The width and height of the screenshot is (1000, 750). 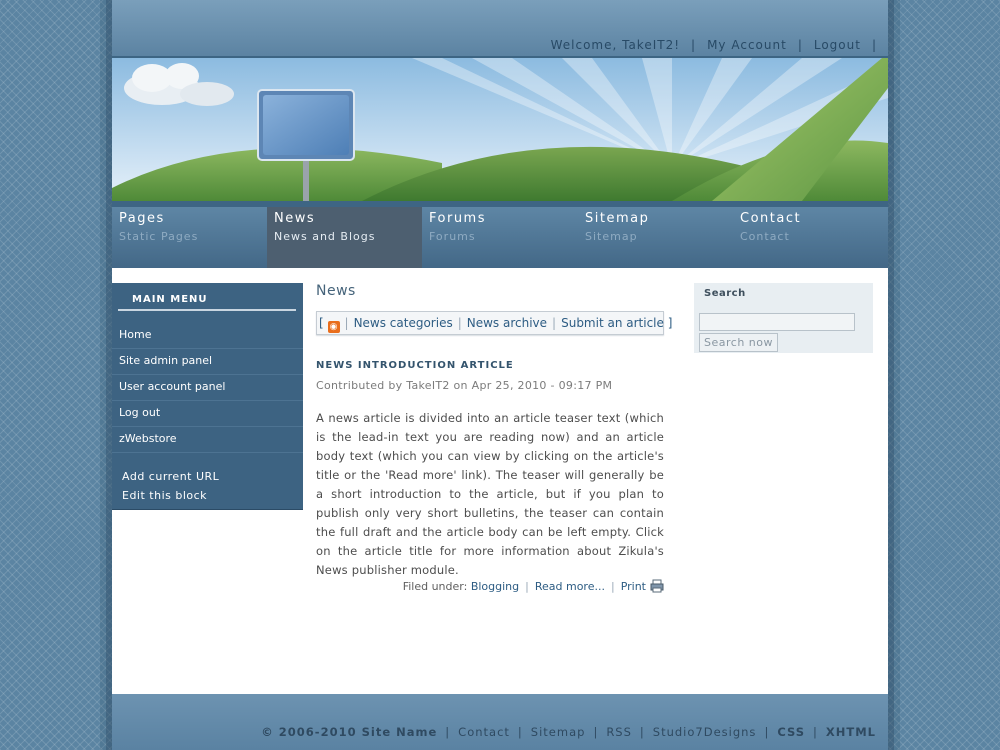 What do you see at coordinates (333, 327) in the screenshot?
I see `rss-icon: ◉` at bounding box center [333, 327].